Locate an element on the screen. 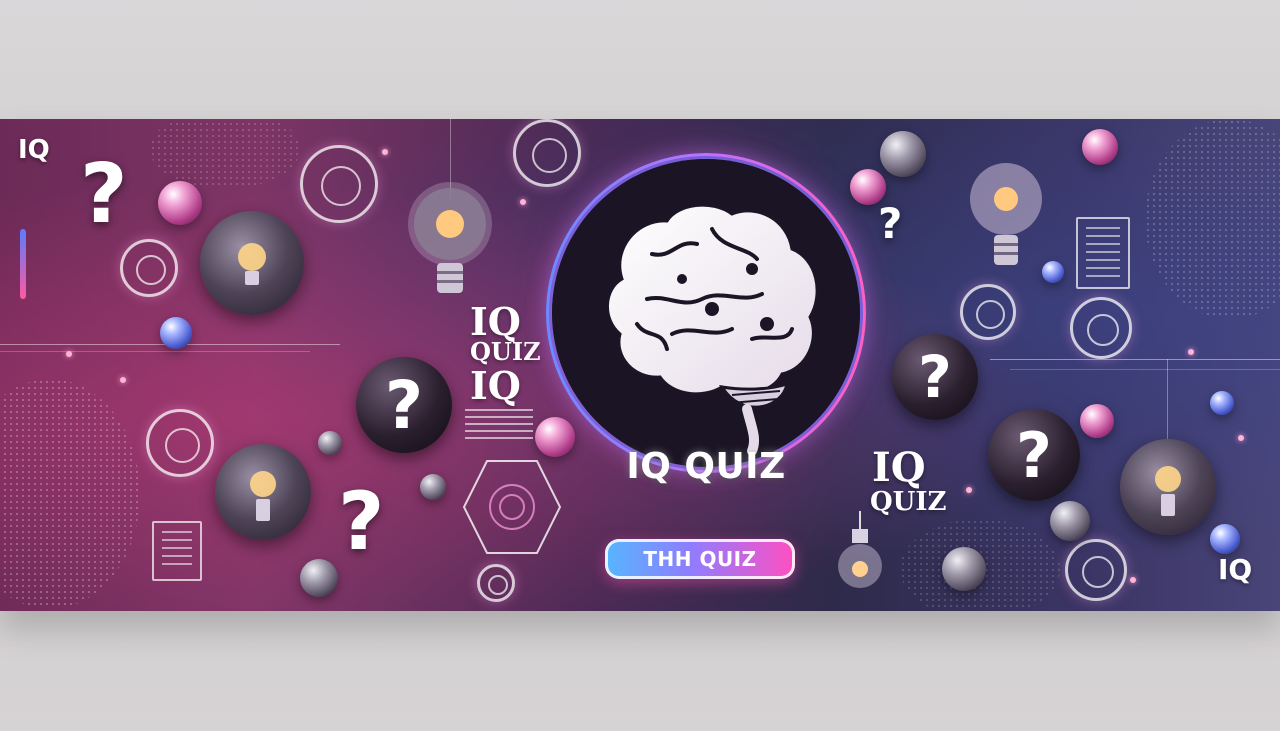 Image resolution: width=1280 pixels, height=731 pixels. start-quiz-button: THH QUIZ is located at coordinates (700, 559).